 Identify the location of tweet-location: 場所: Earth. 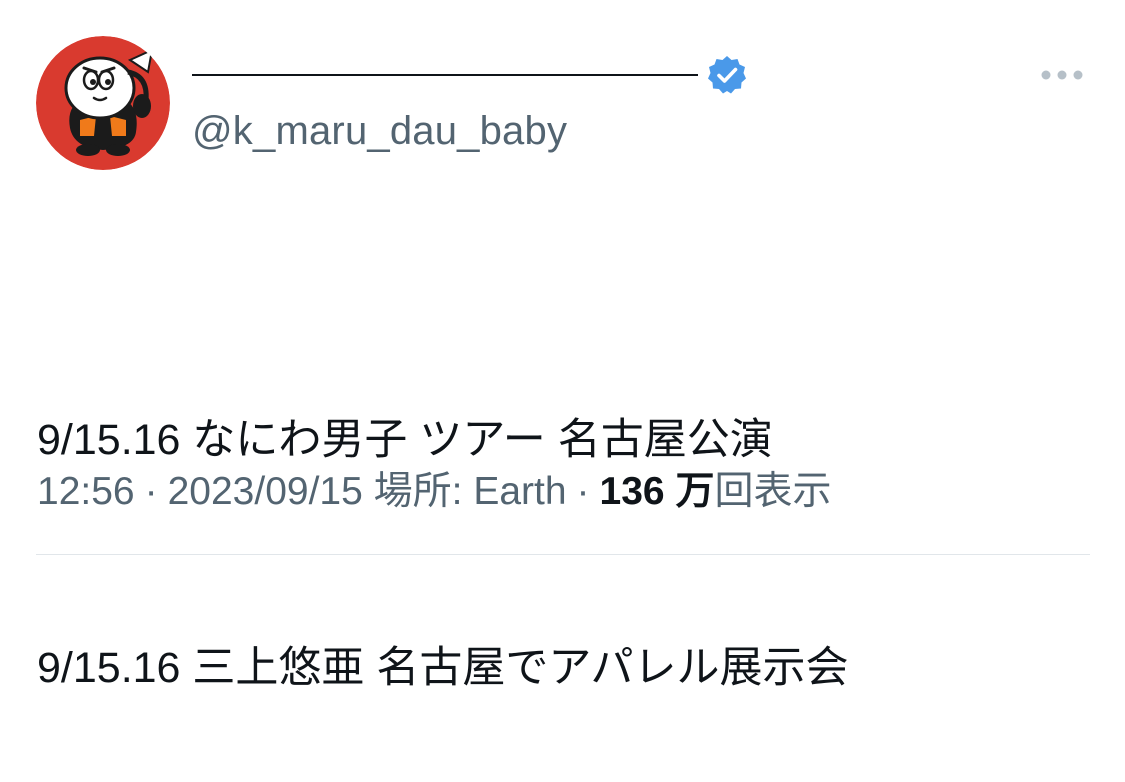
(470, 491).